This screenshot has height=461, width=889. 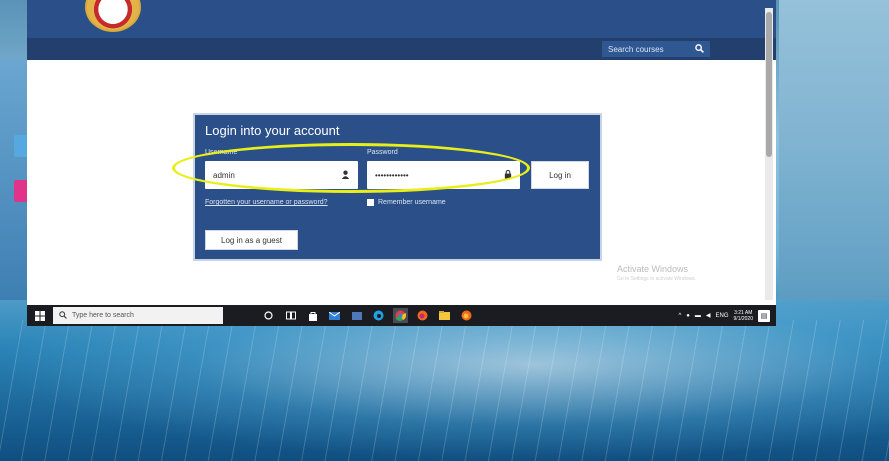 What do you see at coordinates (444, 315) in the screenshot?
I see `file-explorer-icon` at bounding box center [444, 315].